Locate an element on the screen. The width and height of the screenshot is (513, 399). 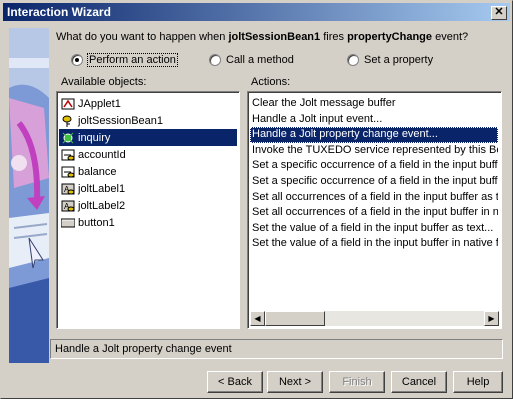
question-source: joltSessionBean1 is located at coordinates (274, 37).